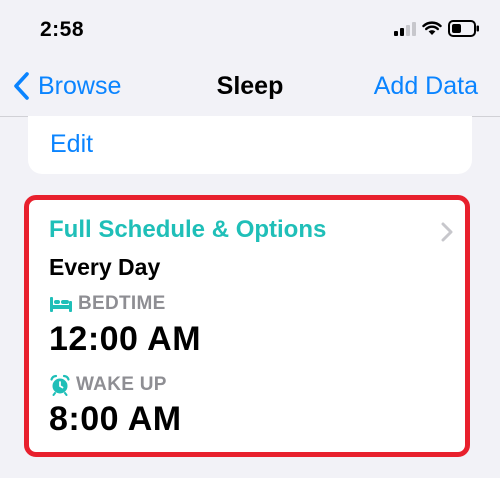 The width and height of the screenshot is (500, 478). I want to click on wakeup-label-row: WAKE UP, so click(108, 385).